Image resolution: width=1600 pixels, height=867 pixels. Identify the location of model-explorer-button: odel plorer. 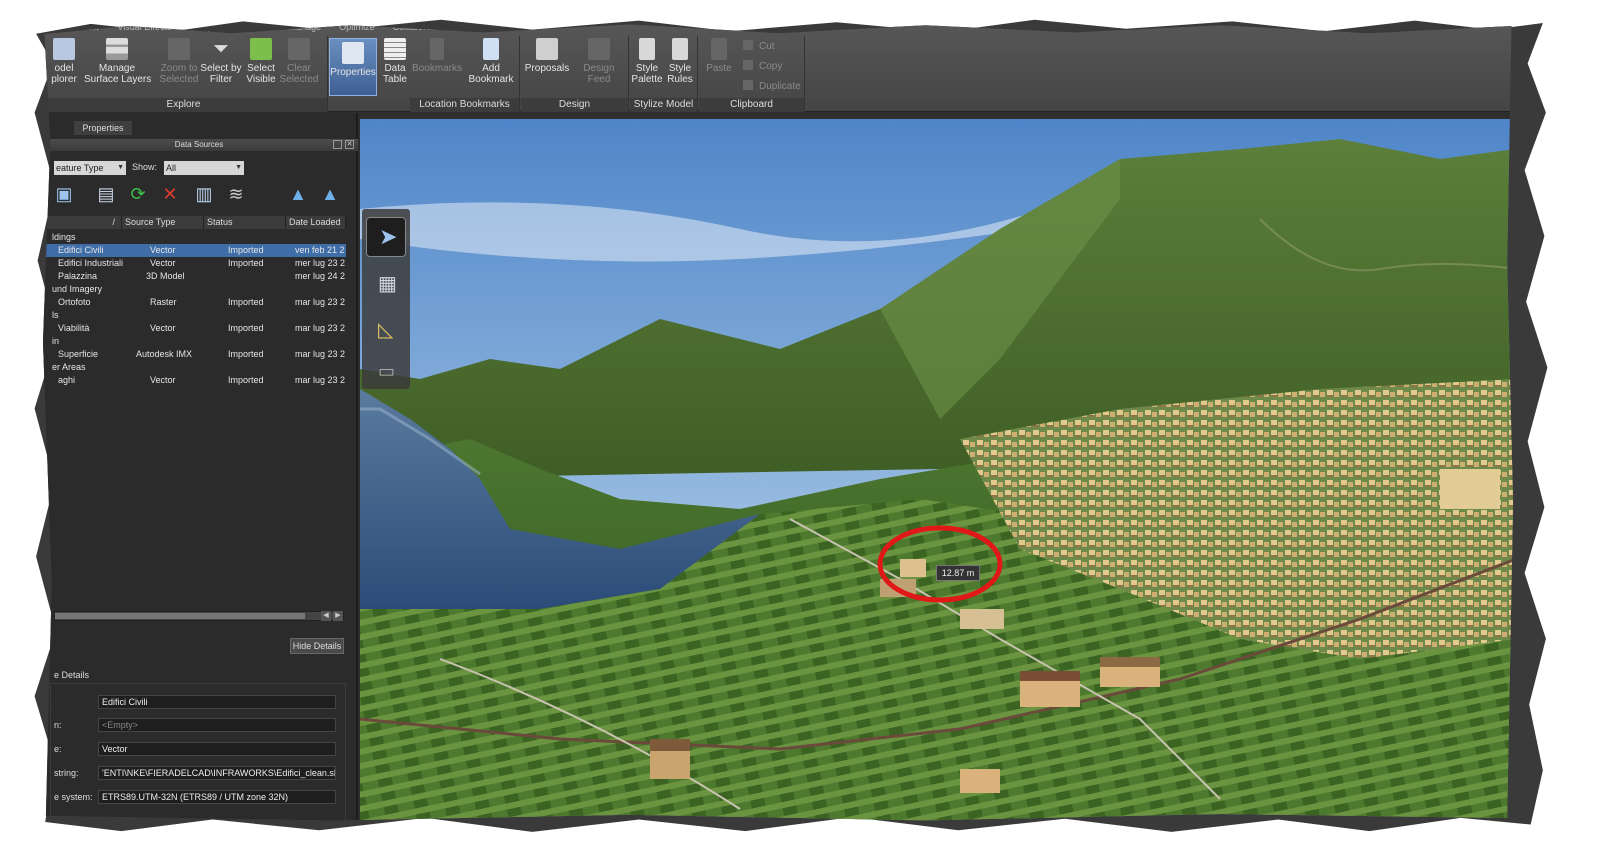
(64, 61).